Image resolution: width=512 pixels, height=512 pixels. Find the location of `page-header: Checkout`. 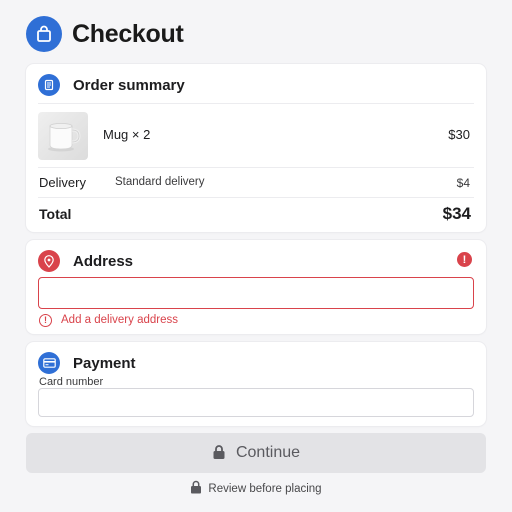

page-header: Checkout is located at coordinates (105, 34).